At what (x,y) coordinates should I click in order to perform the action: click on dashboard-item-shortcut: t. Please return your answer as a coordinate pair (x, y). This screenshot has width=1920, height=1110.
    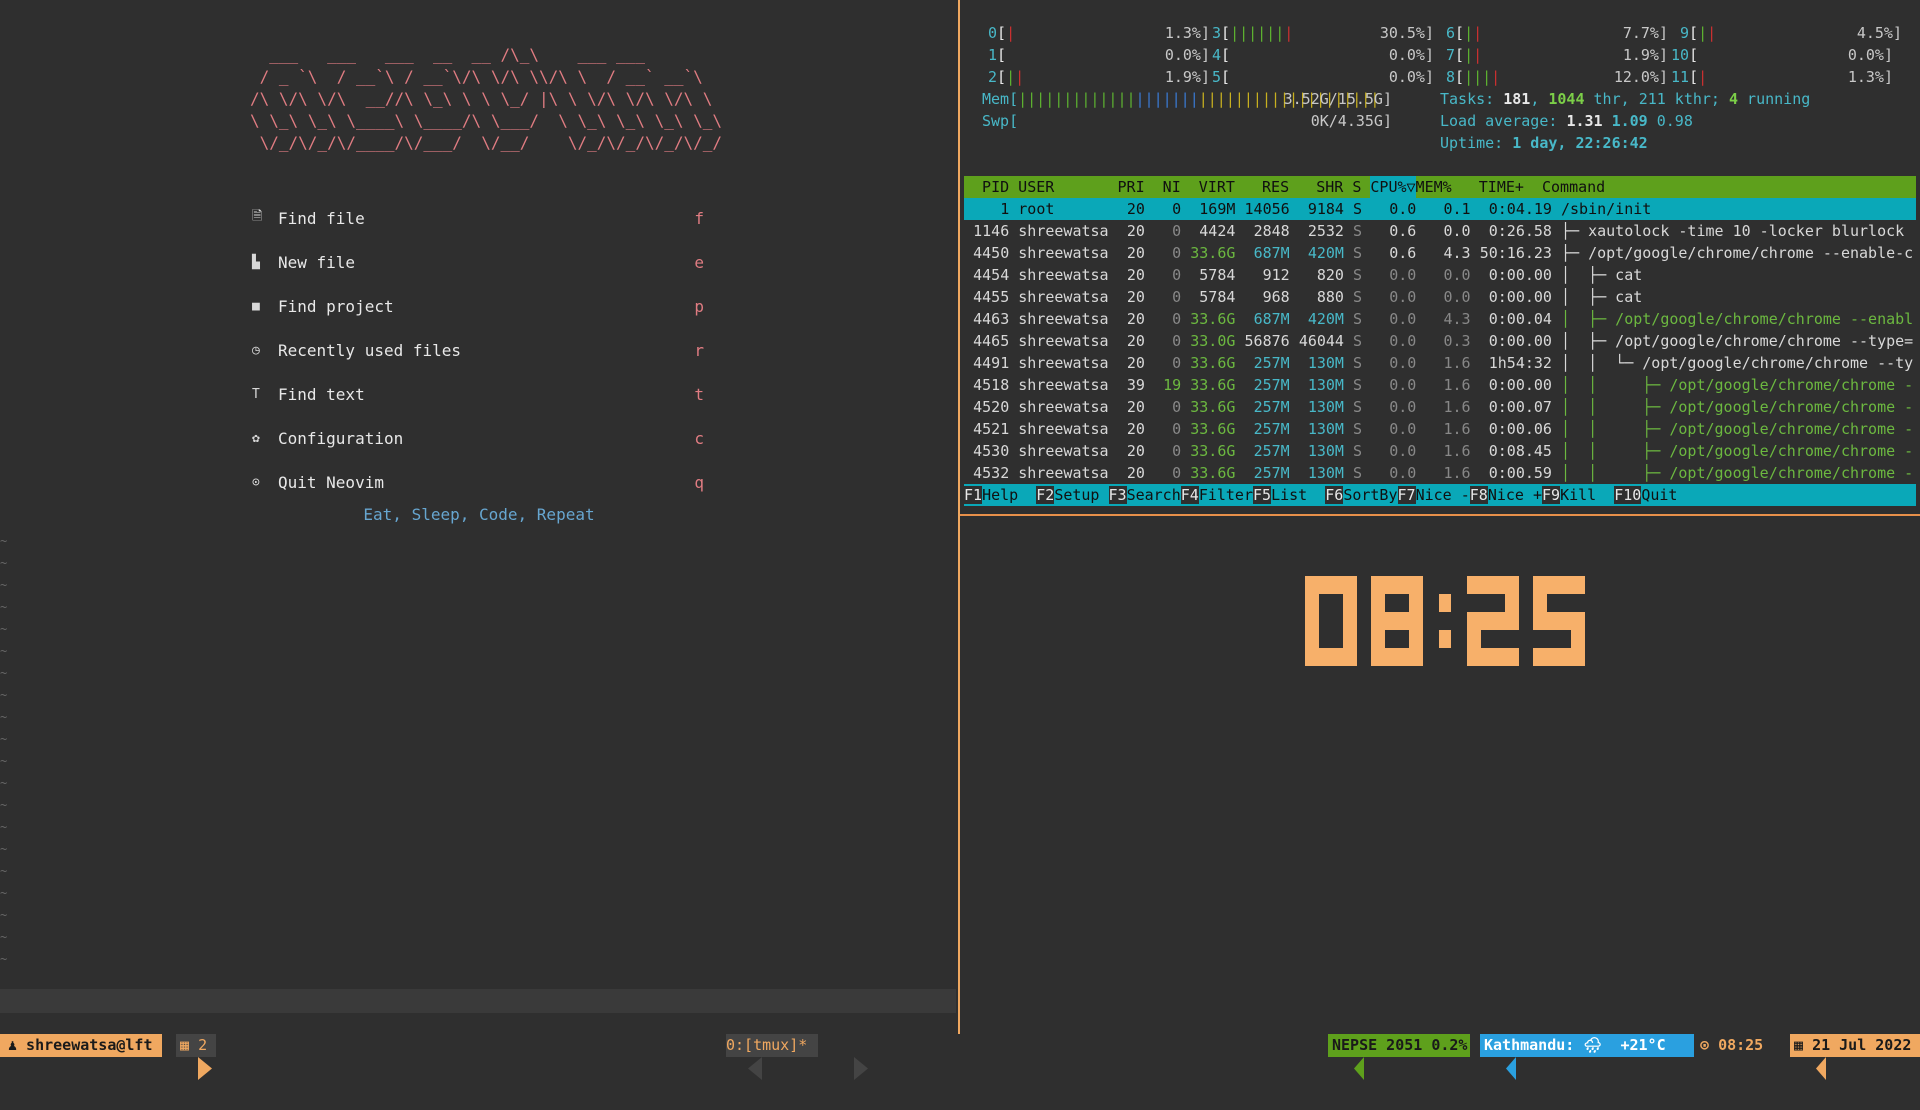
    Looking at the image, I should click on (699, 394).